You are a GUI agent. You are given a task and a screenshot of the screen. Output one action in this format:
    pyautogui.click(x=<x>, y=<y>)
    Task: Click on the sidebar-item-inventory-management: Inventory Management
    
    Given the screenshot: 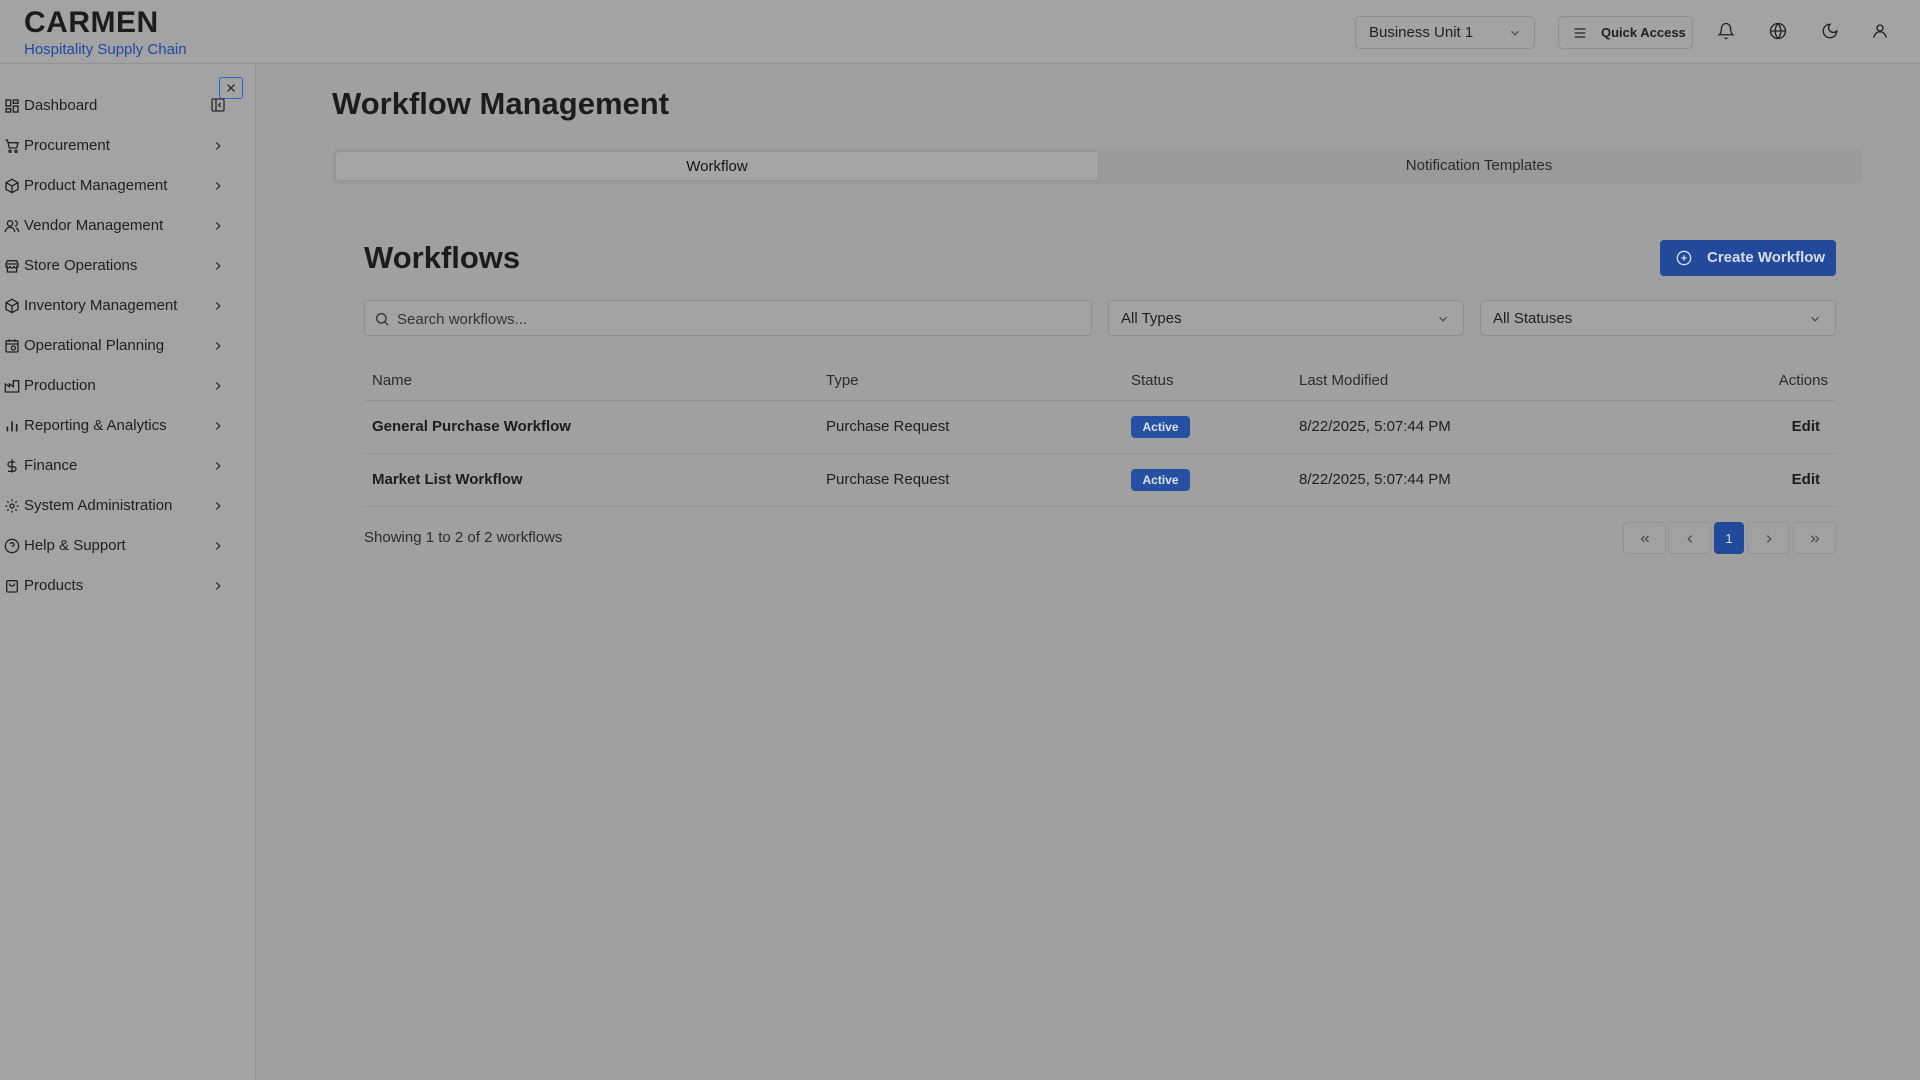 What is the action you would take?
    pyautogui.click(x=120, y=306)
    